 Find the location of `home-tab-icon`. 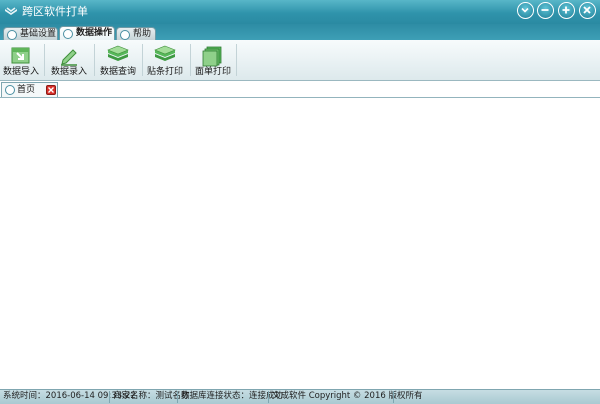

home-tab-icon is located at coordinates (10, 90).